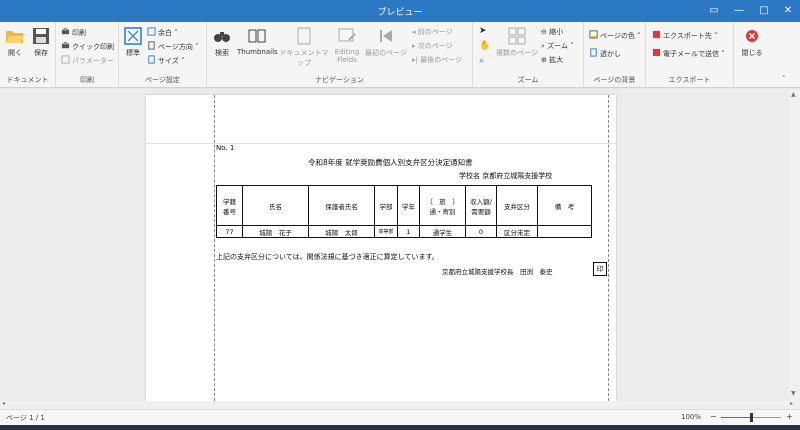 The image size is (800, 430). I want to click on multi-page-button: 複数のページ, so click(517, 42).